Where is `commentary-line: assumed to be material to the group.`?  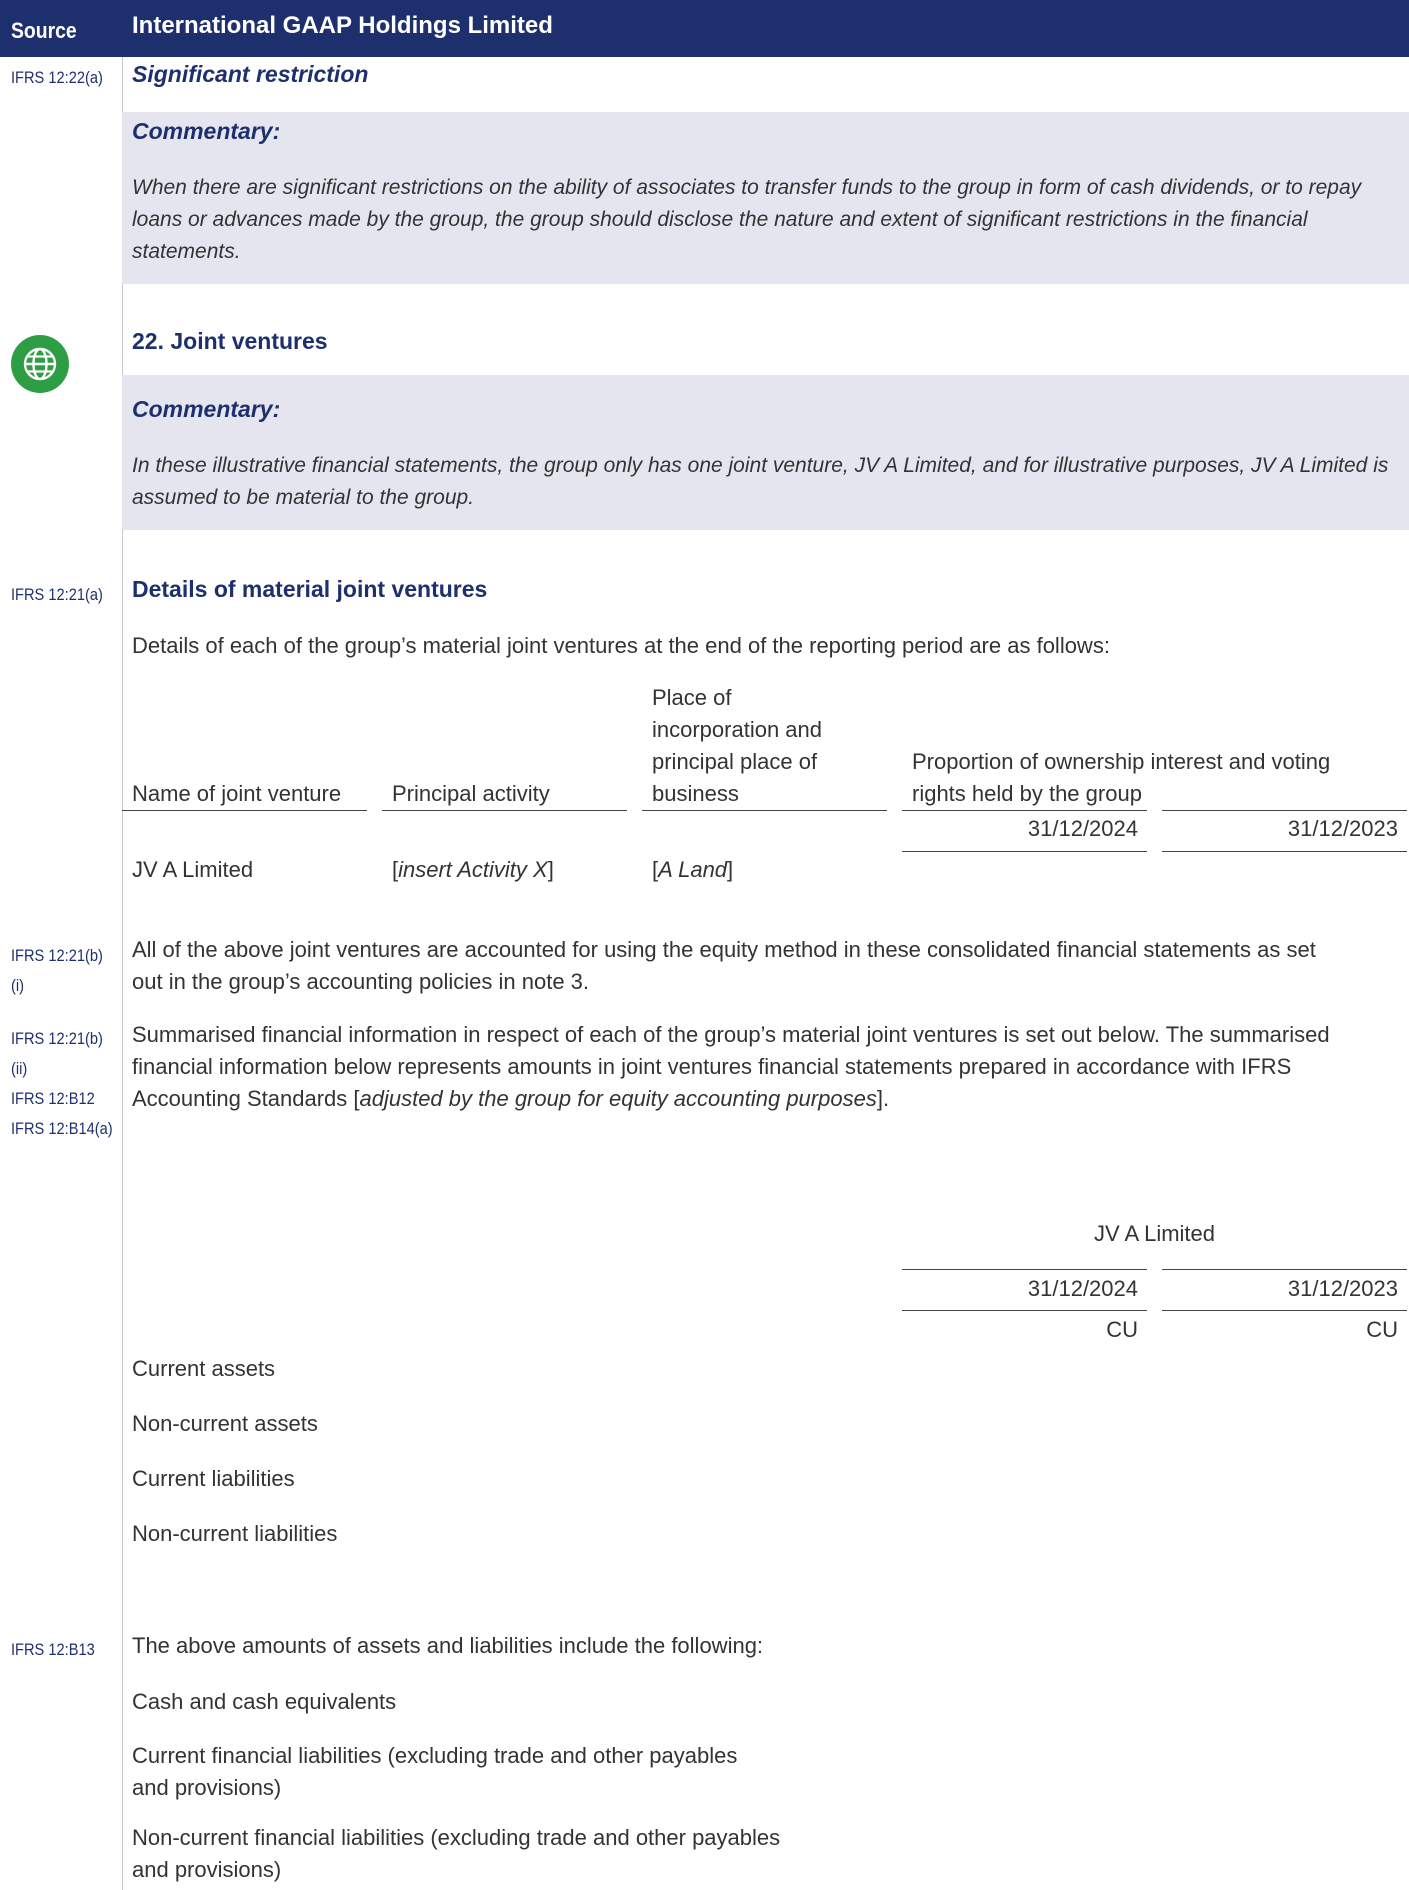
commentary-line: assumed to be material to the group. is located at coordinates (303, 497).